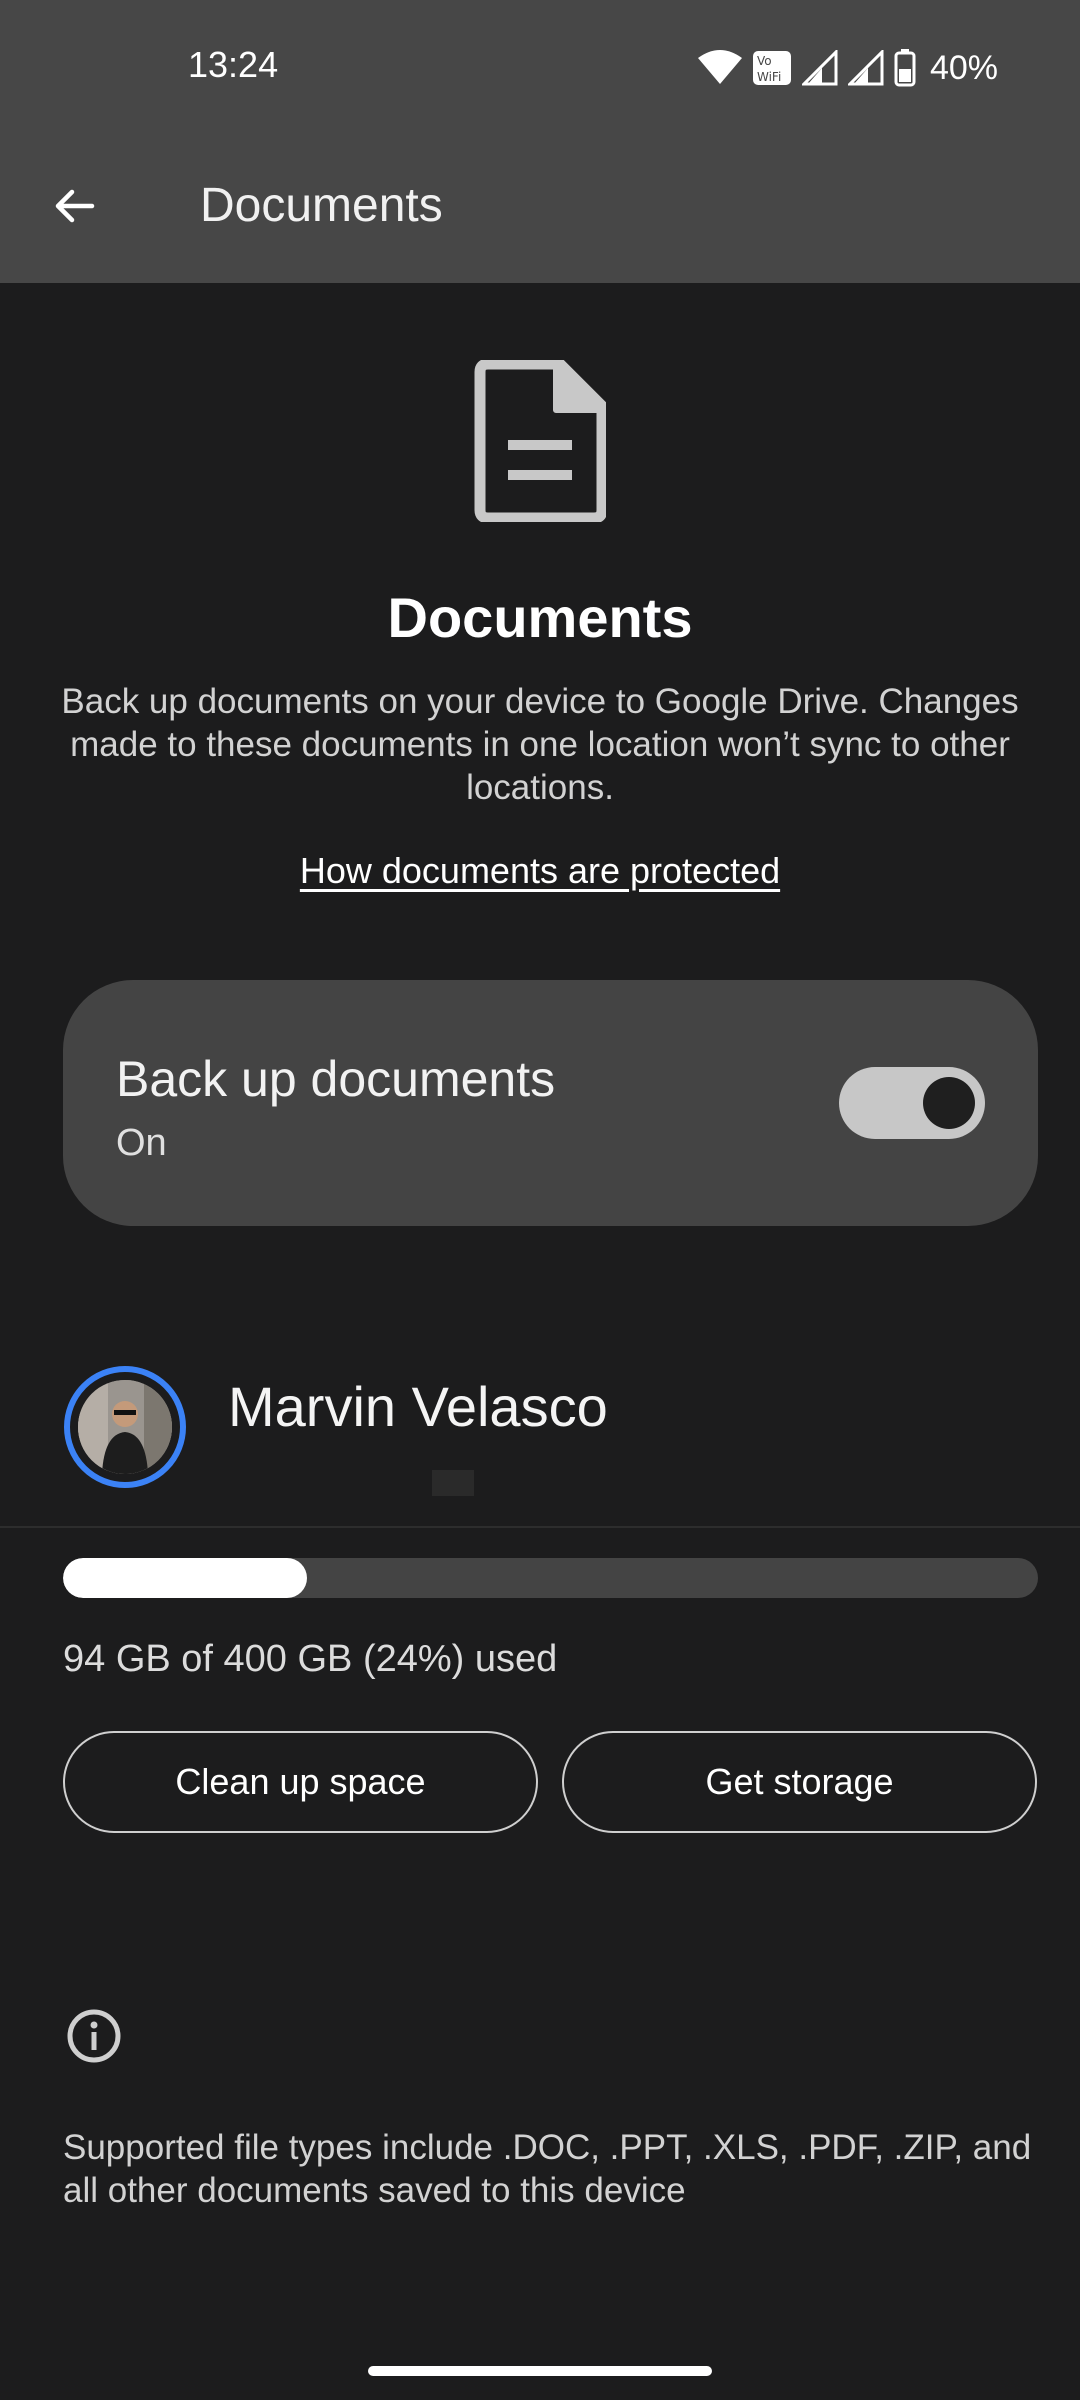 Image resolution: width=1080 pixels, height=2400 pixels. I want to click on page-title: Documents, so click(321, 205).